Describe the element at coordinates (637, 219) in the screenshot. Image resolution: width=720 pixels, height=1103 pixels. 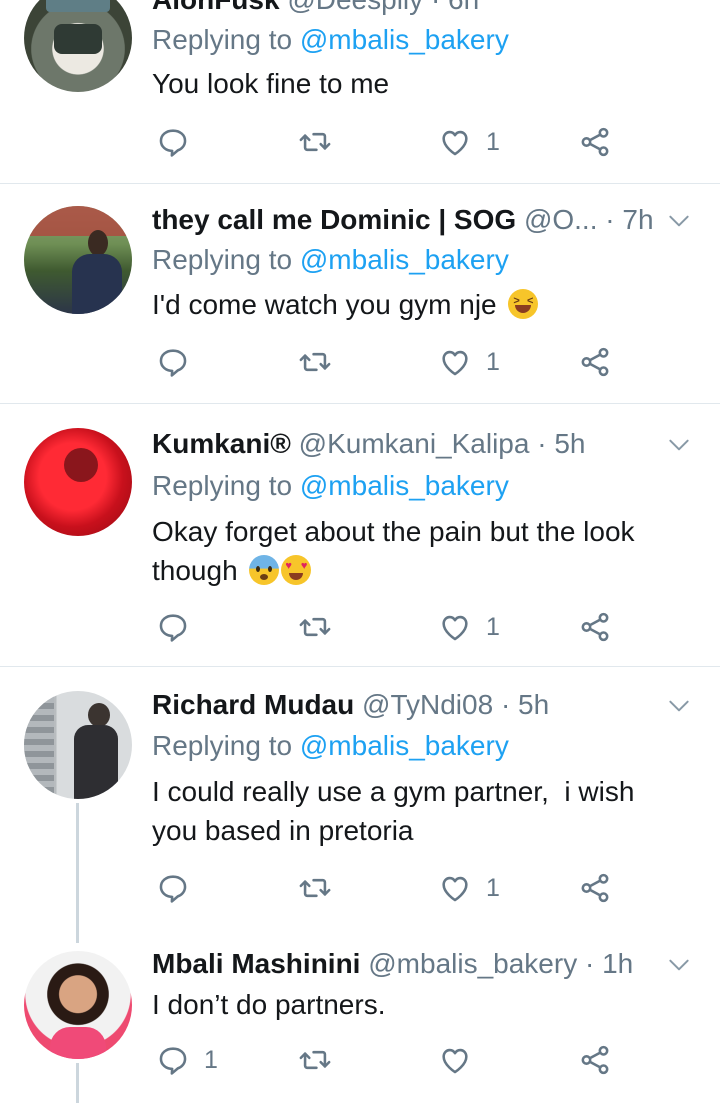
I see `timestamp: 7h` at that location.